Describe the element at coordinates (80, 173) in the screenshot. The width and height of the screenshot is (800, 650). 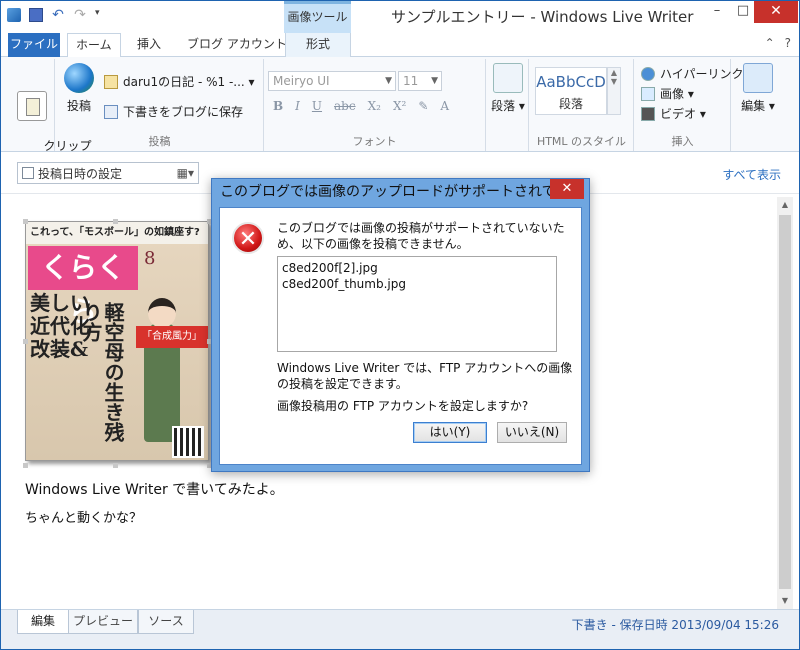
I see `post-date-label: 投稿日時の設定` at that location.